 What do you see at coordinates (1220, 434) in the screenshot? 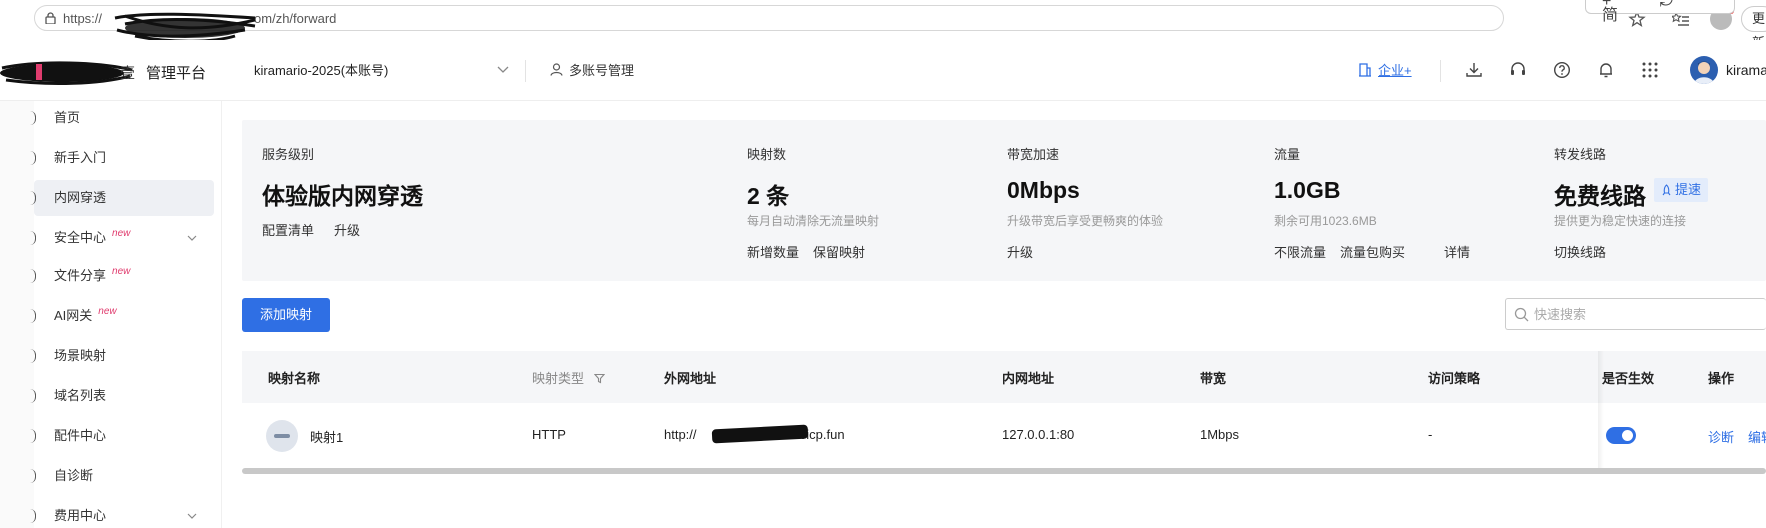
I see `bandwidth-cell: 1Mbps` at bounding box center [1220, 434].